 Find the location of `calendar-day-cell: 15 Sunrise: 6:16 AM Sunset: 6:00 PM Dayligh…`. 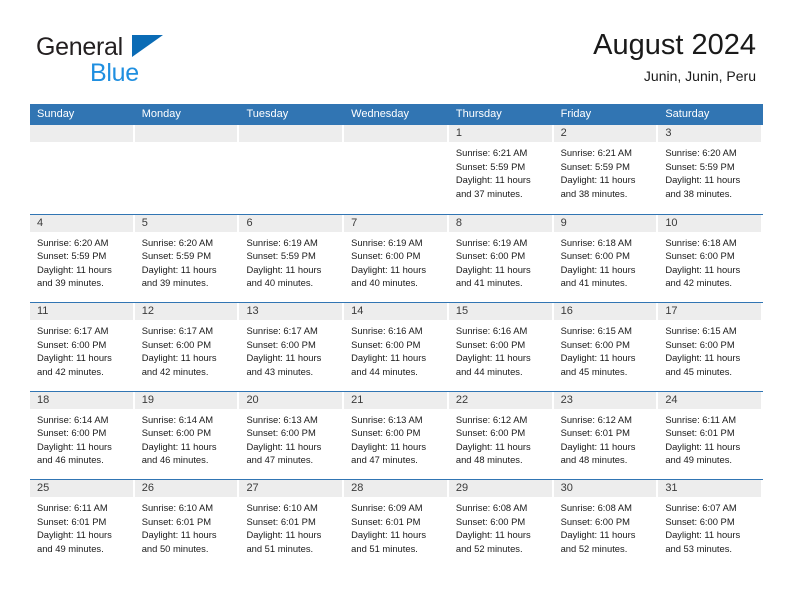

calendar-day-cell: 15 Sunrise: 6:16 AM Sunset: 6:00 PM Dayligh… is located at coordinates (501, 347).